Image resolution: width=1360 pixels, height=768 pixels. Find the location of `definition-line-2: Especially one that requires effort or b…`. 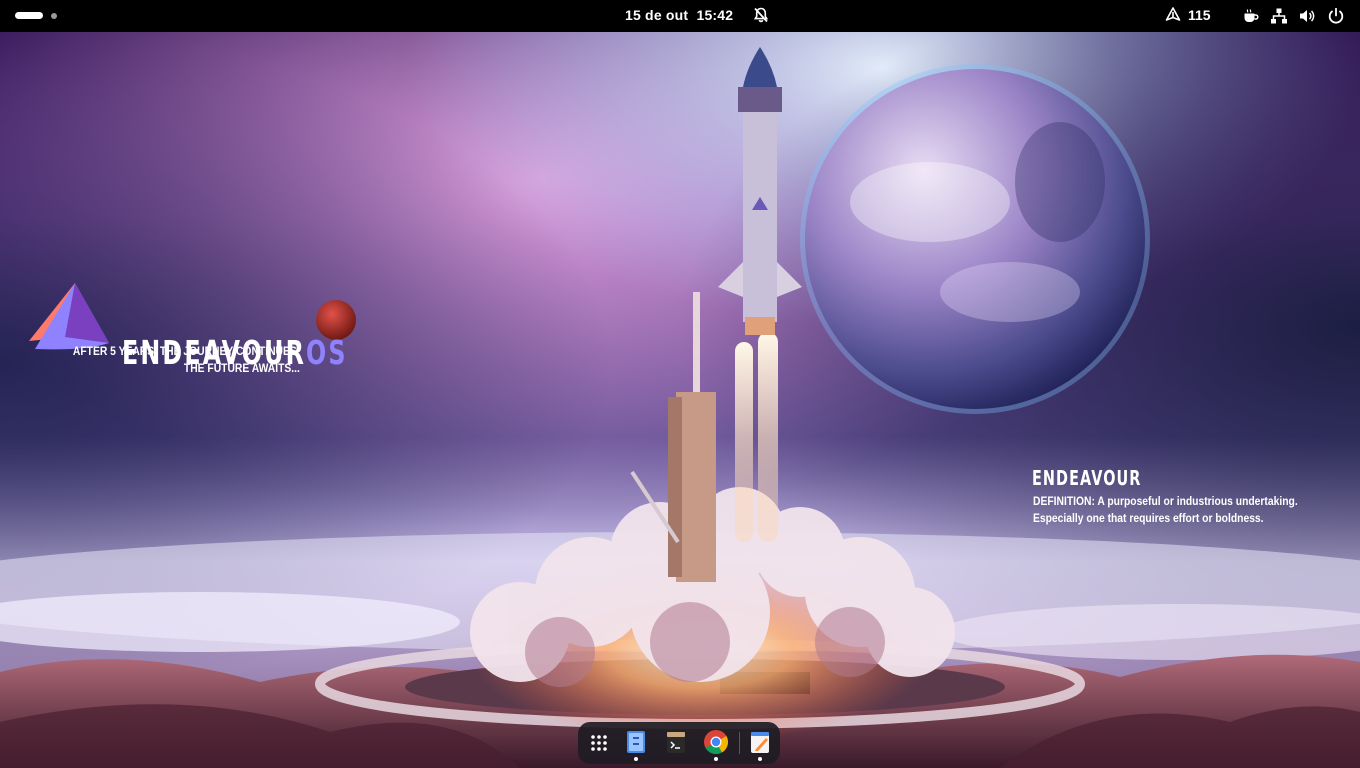

definition-line-2: Especially one that requires effort or b… is located at coordinates (1148, 518).